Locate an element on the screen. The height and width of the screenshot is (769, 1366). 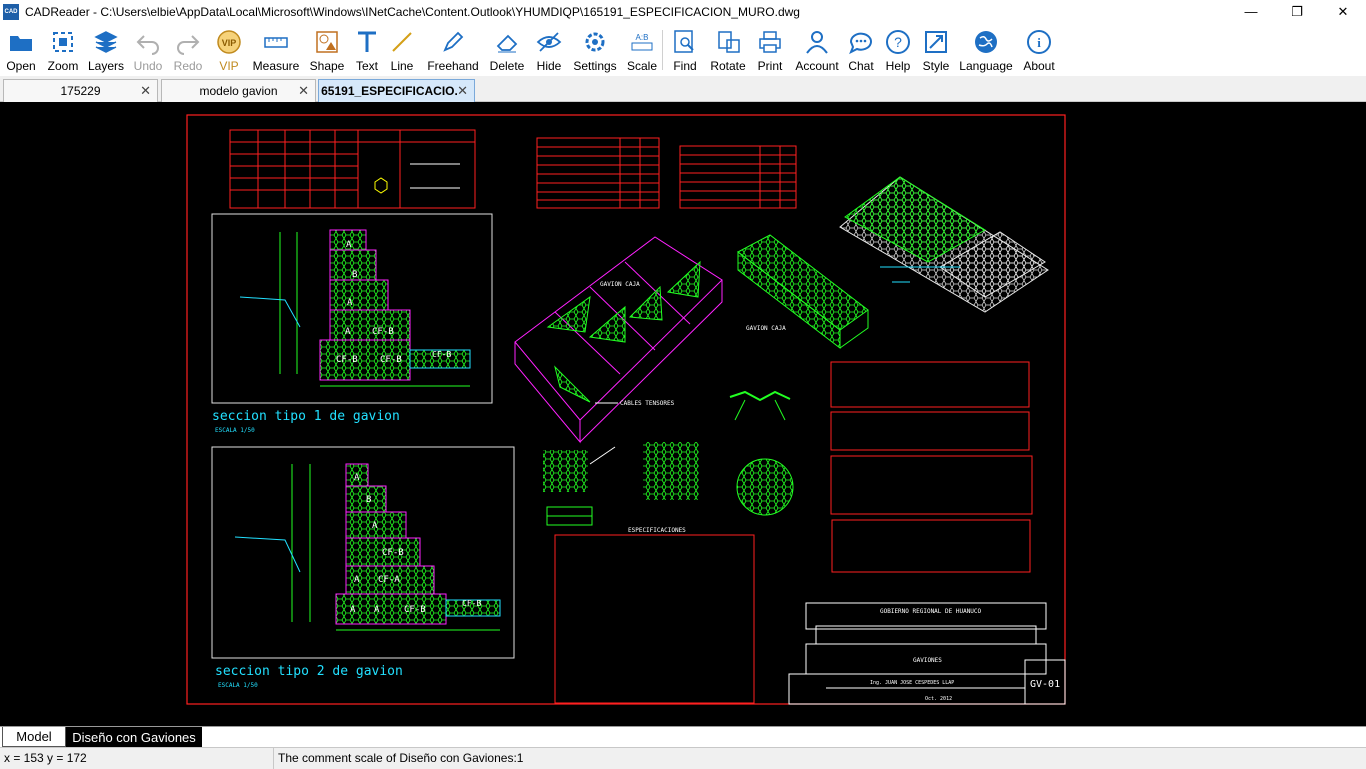
line-icon is located at coordinates (402, 42).